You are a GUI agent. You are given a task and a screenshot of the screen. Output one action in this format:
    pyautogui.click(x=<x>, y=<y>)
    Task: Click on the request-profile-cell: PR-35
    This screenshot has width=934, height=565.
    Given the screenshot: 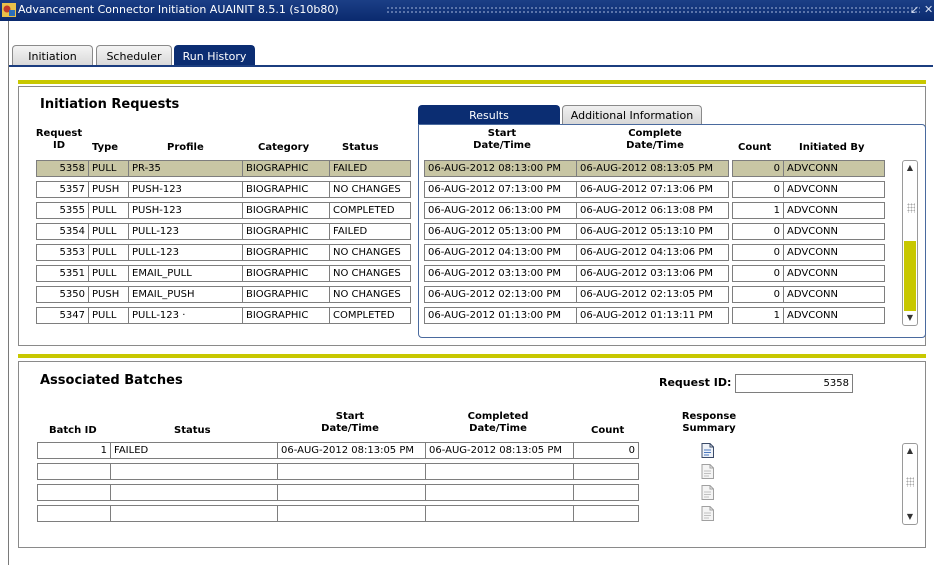 What is the action you would take?
    pyautogui.click(x=185, y=168)
    